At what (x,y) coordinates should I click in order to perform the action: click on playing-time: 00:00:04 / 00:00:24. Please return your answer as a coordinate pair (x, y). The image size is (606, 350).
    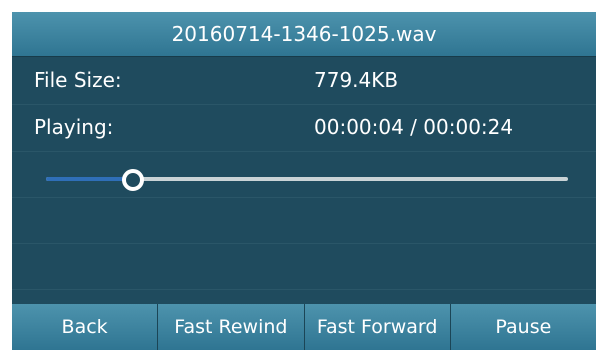
    Looking at the image, I should click on (414, 127).